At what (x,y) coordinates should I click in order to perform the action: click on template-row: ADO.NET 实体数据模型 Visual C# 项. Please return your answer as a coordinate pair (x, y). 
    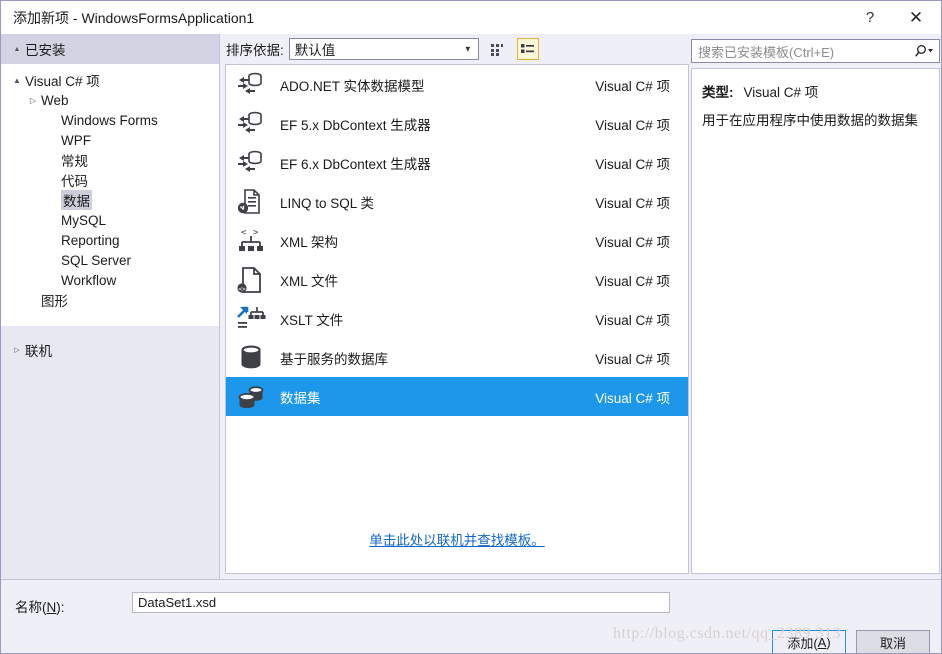
    Looking at the image, I should click on (457, 84).